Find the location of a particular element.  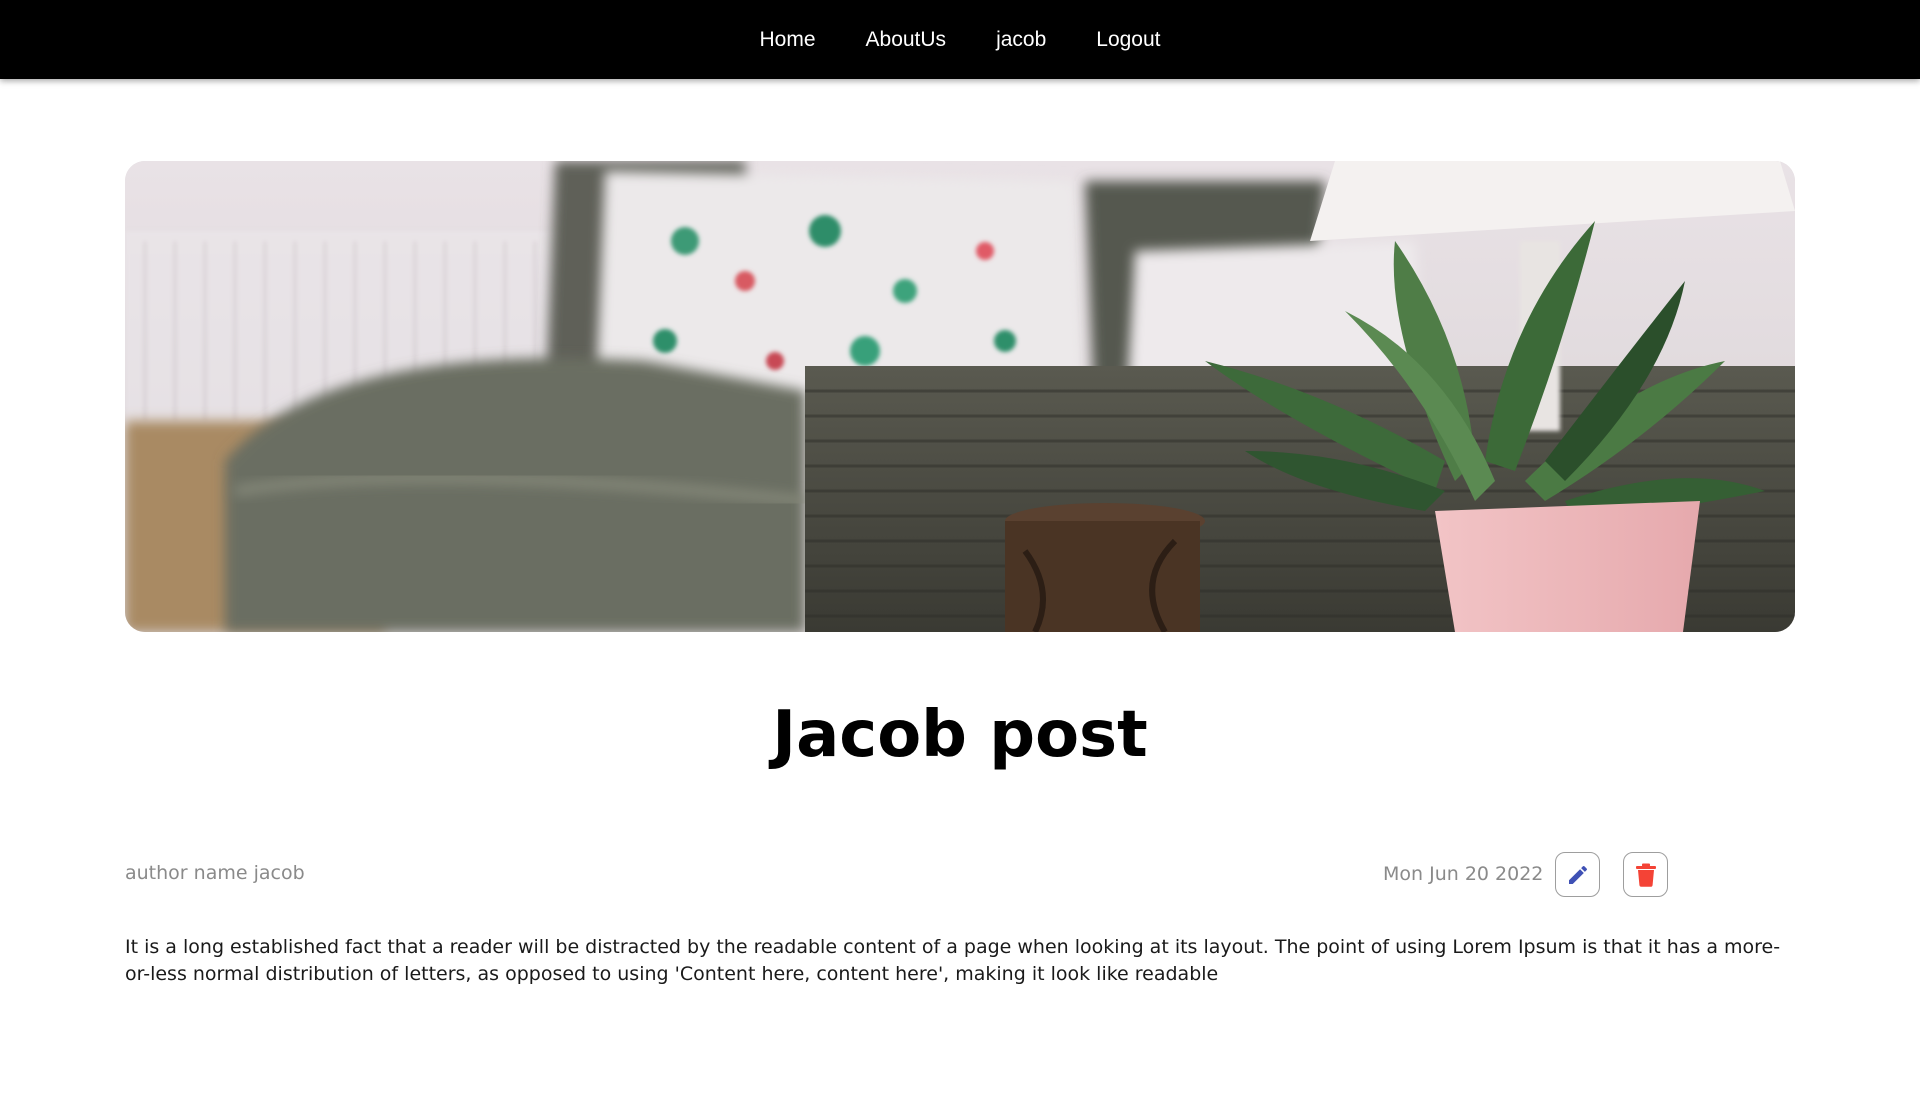

post-author: author name jacob is located at coordinates (215, 873).